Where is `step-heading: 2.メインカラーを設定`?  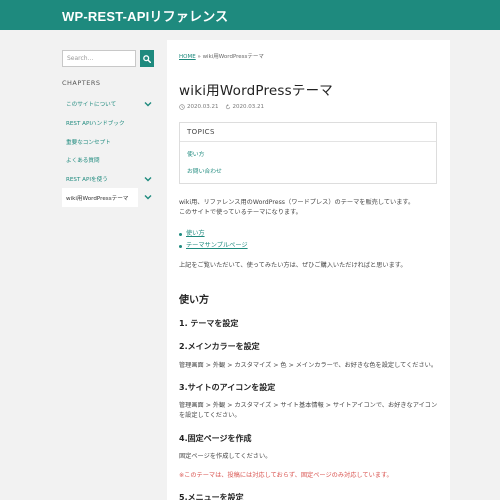 step-heading: 2.メインカラーを設定 is located at coordinates (219, 346).